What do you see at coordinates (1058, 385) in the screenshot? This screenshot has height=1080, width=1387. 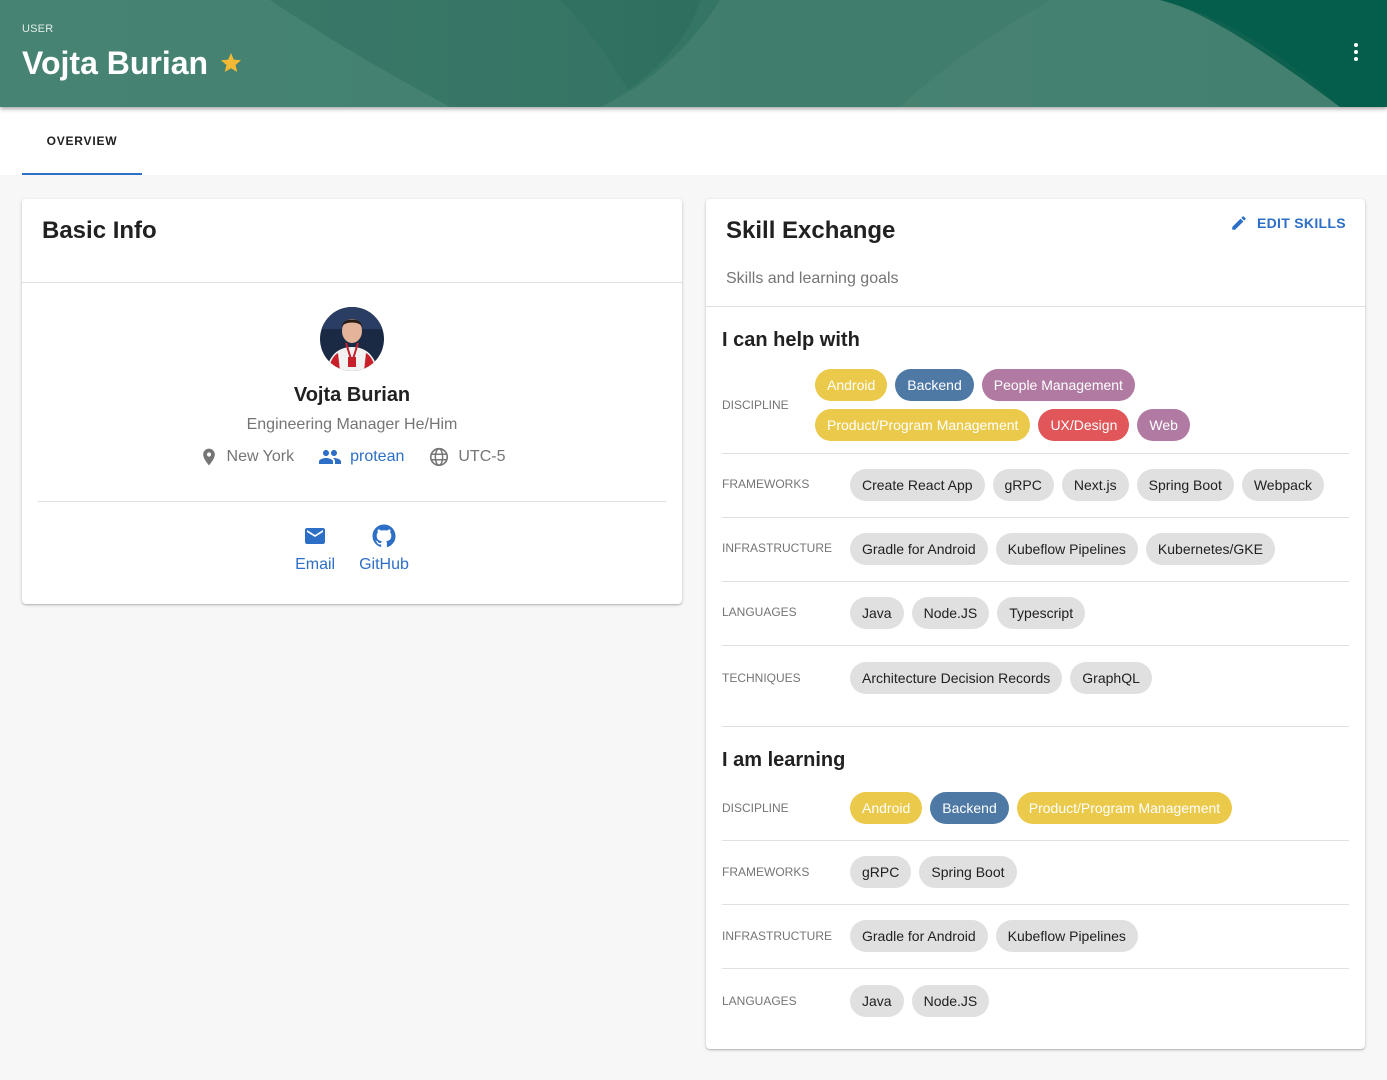 I see `skill-chip: People Management` at bounding box center [1058, 385].